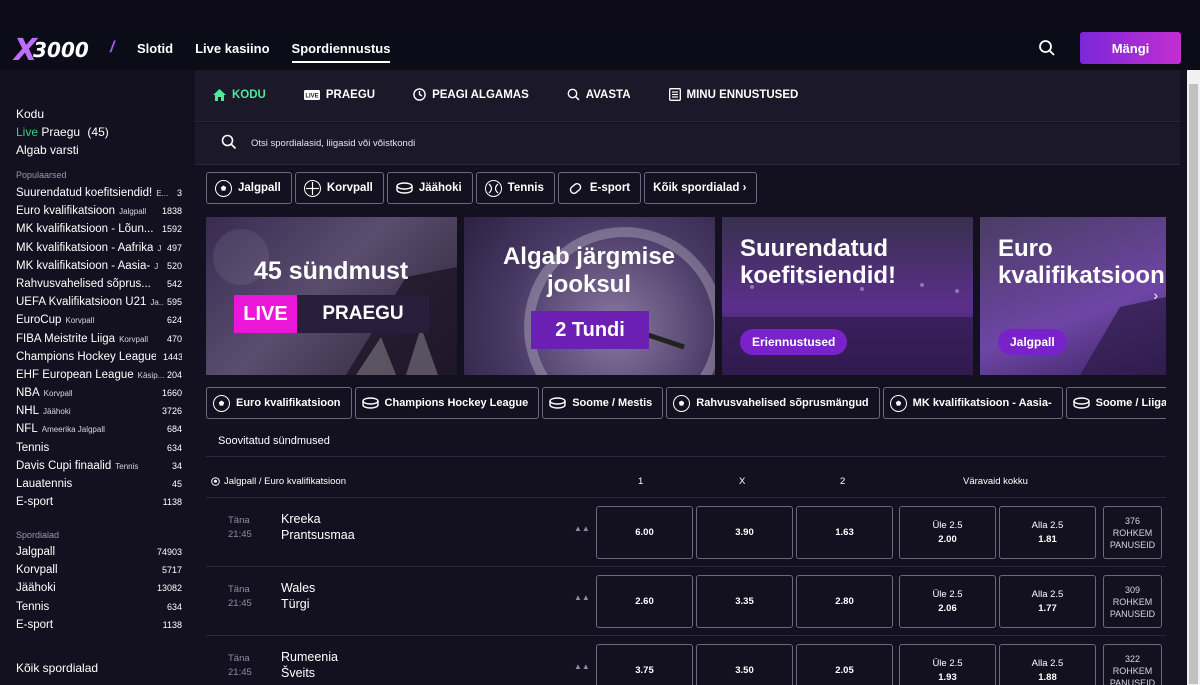  I want to click on odd-button-2: 2.80, so click(844, 601).